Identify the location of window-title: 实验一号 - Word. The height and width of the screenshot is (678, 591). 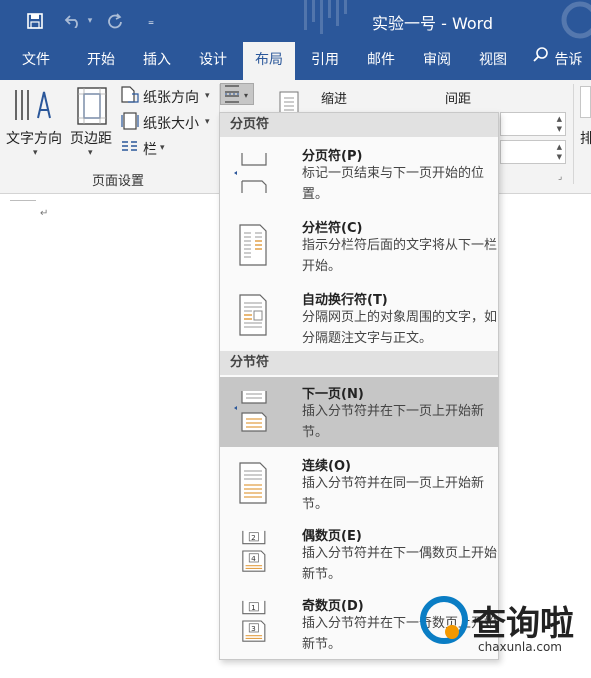
(433, 23).